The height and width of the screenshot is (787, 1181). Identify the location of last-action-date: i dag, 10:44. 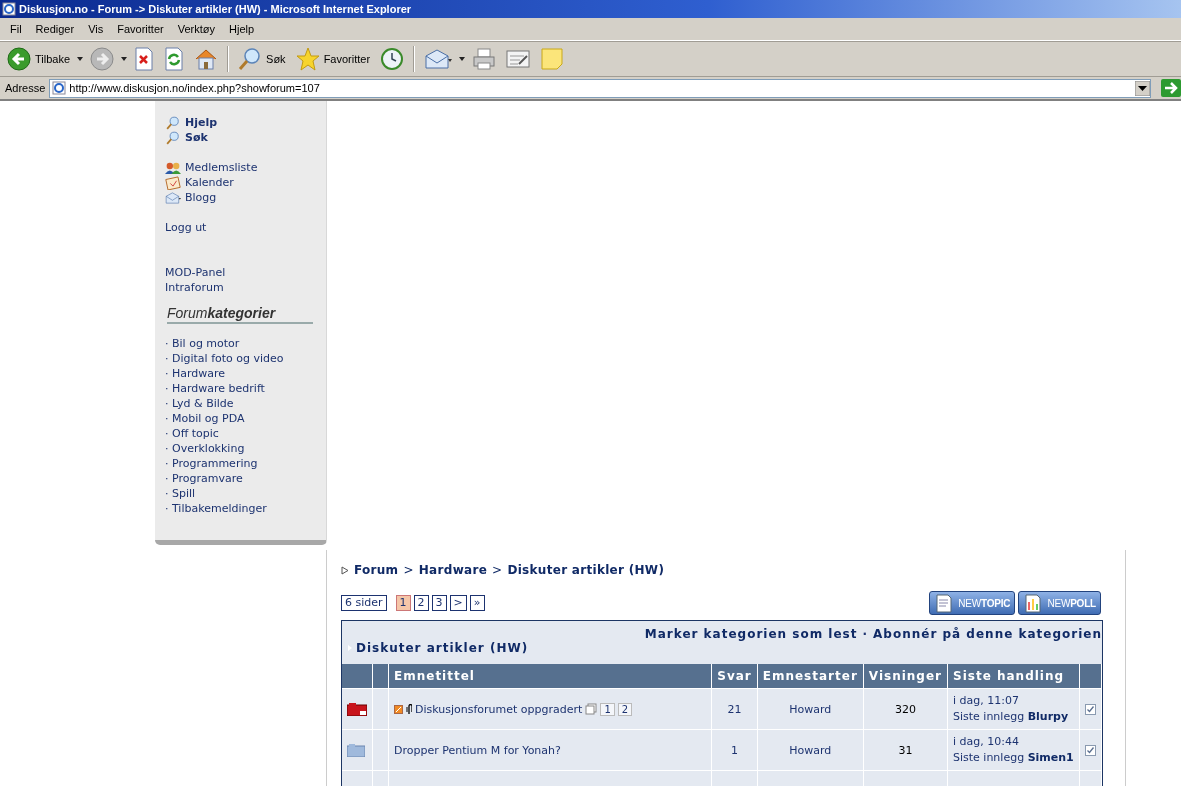
(986, 742).